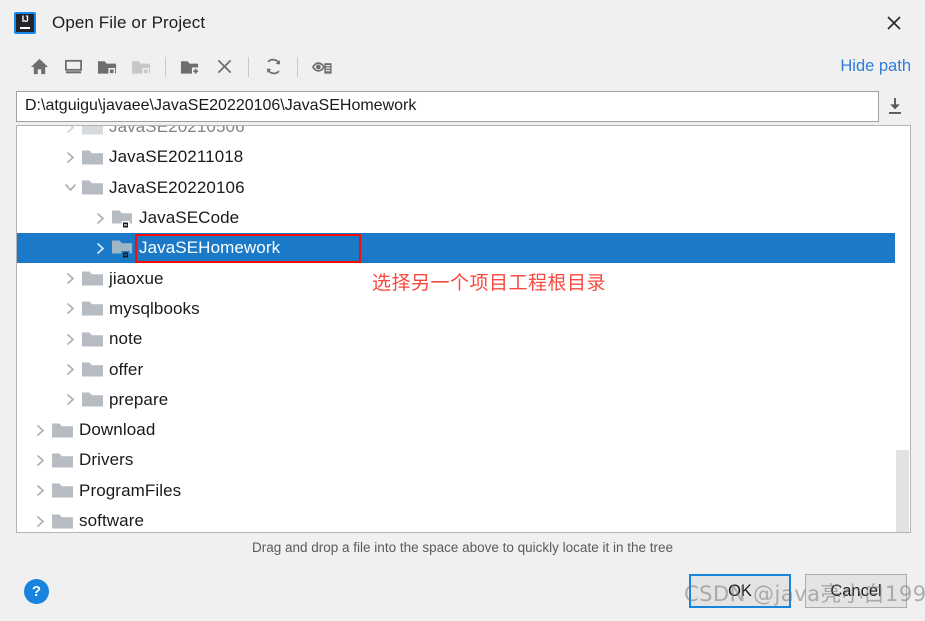 This screenshot has width=925, height=621. I want to click on project-folder-icon, so click(107, 67).